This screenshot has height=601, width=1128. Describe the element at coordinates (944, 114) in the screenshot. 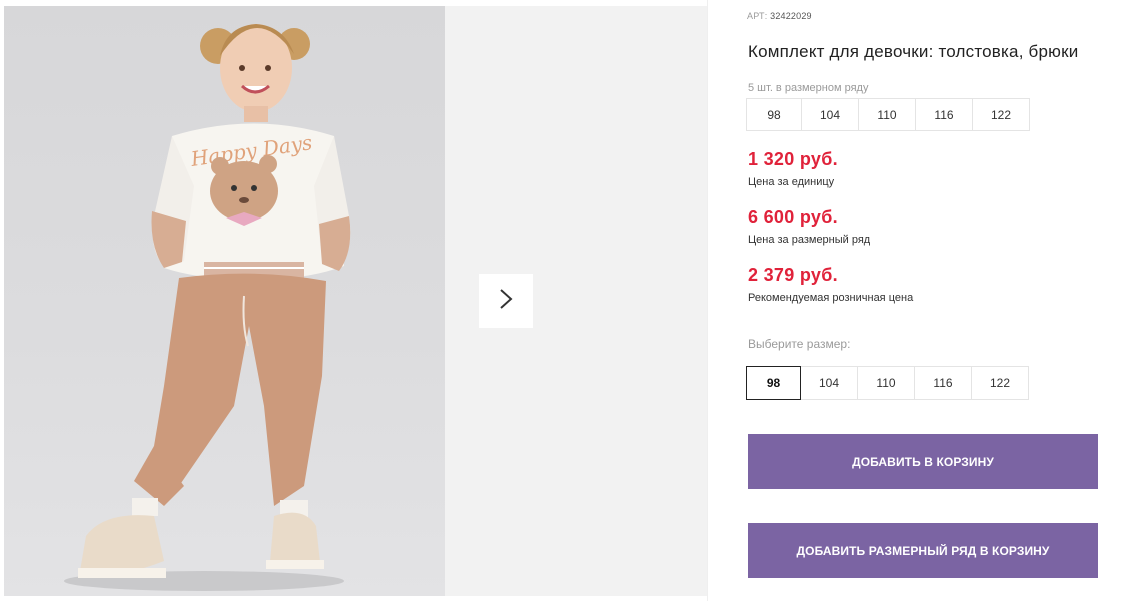

I see `pack-size-cell: 116` at that location.